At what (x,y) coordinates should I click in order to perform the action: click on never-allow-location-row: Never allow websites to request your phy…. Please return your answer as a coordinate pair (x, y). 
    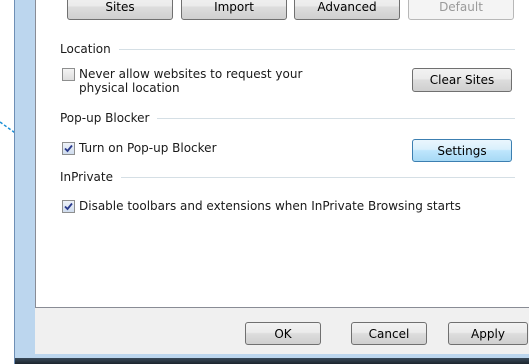
    Looking at the image, I should click on (182, 81).